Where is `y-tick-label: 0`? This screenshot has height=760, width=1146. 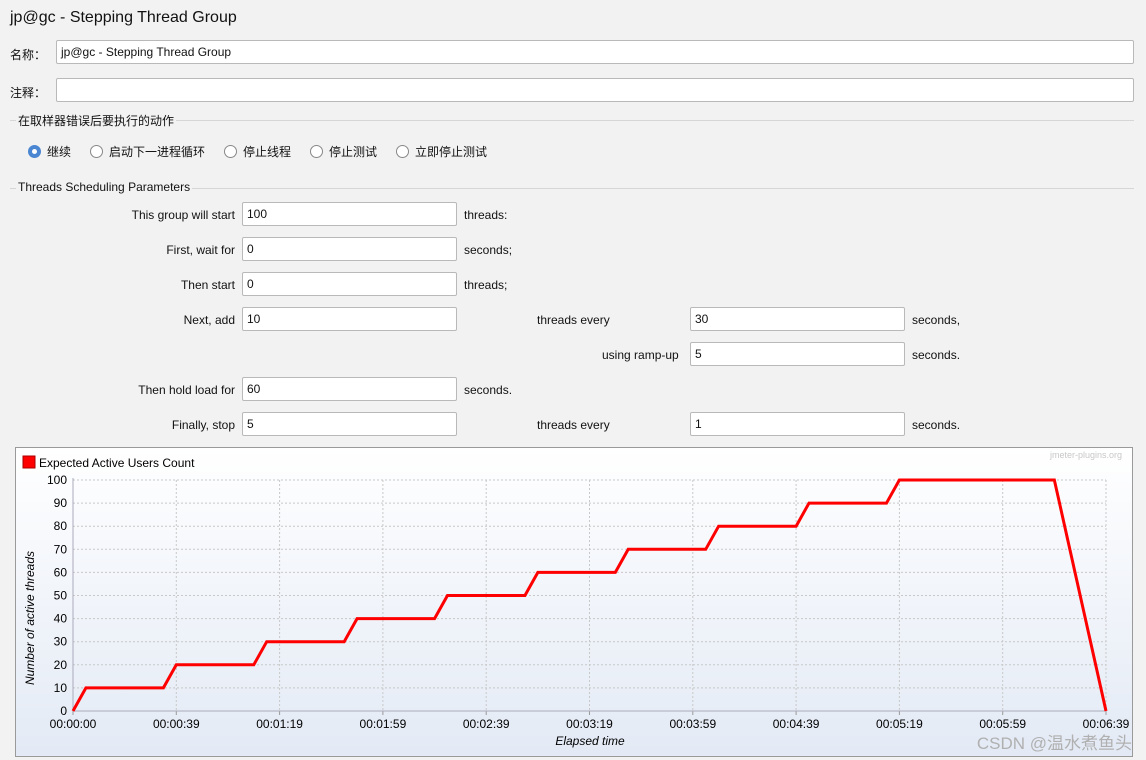
y-tick-label: 0 is located at coordinates (63, 711).